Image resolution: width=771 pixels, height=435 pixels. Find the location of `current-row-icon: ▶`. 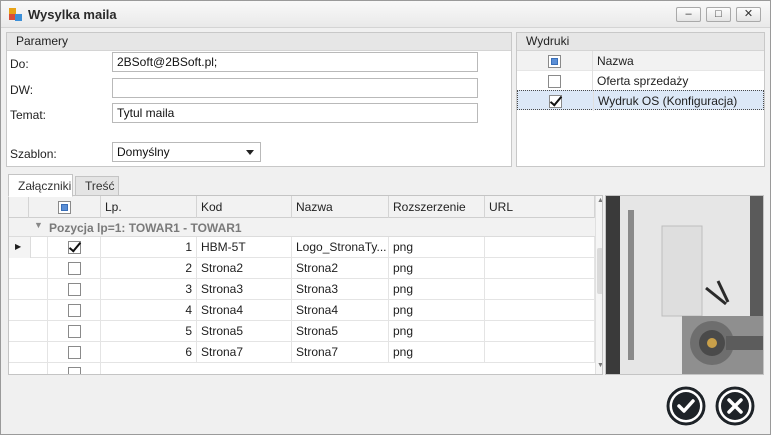

current-row-icon: ▶ is located at coordinates (18, 246).